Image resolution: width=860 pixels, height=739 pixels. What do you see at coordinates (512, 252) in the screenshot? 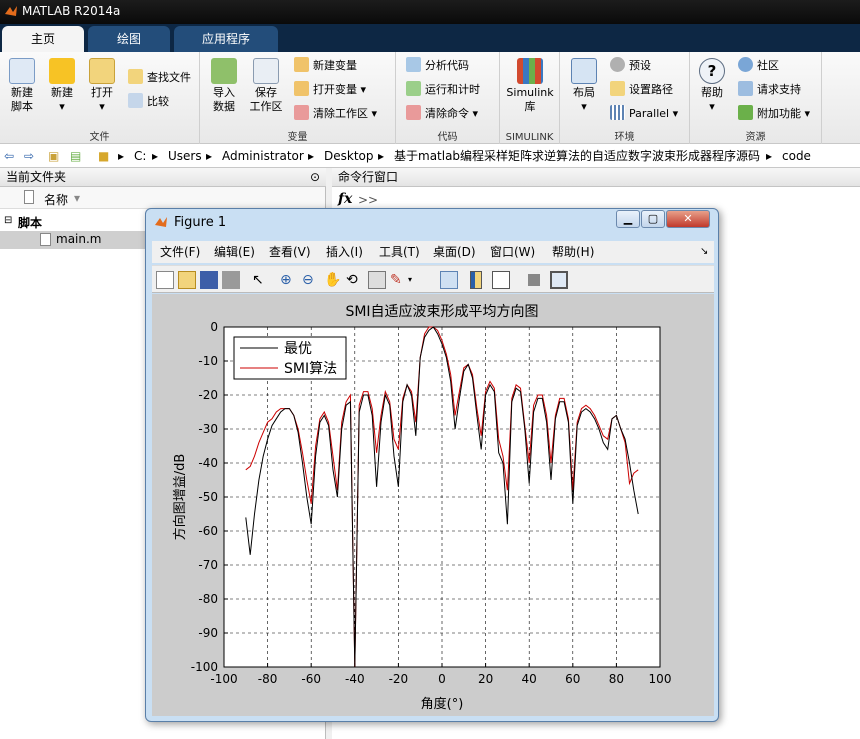
I see `menu-window: 窗口(W)` at bounding box center [512, 252].